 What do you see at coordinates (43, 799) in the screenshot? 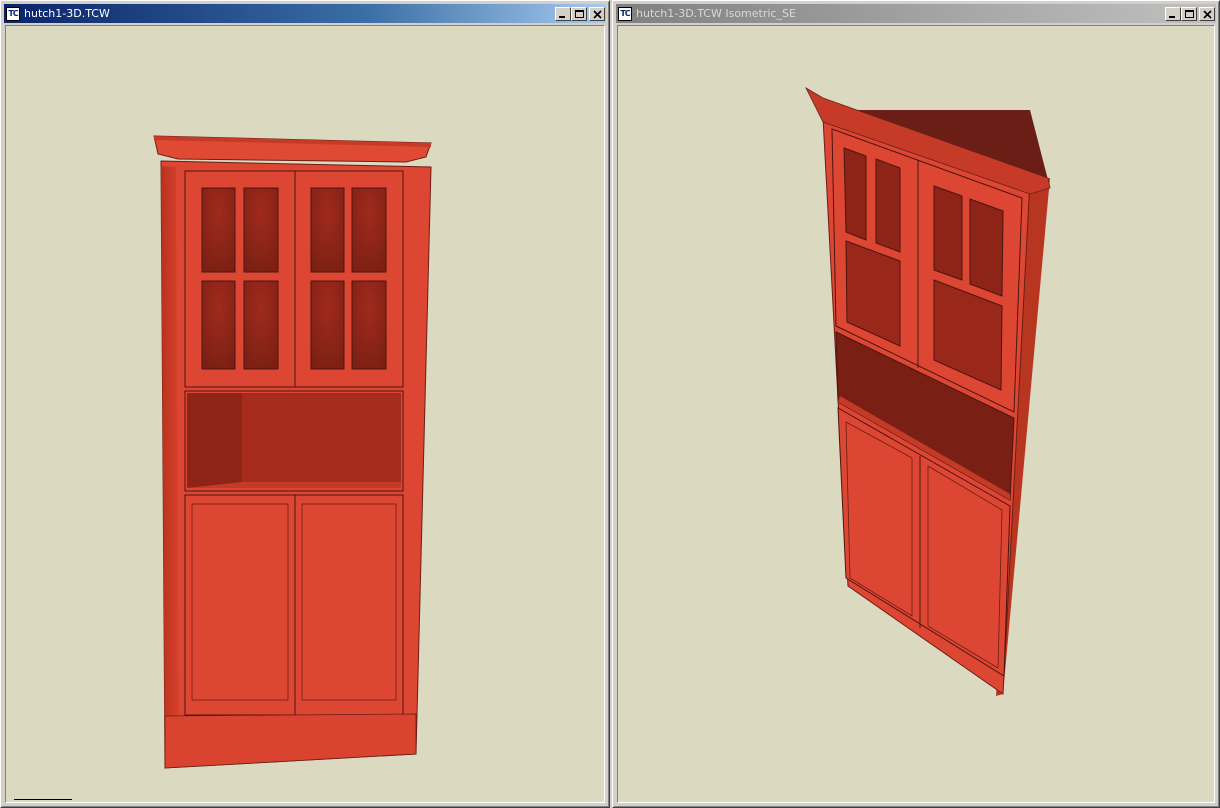
I see `status-line` at bounding box center [43, 799].